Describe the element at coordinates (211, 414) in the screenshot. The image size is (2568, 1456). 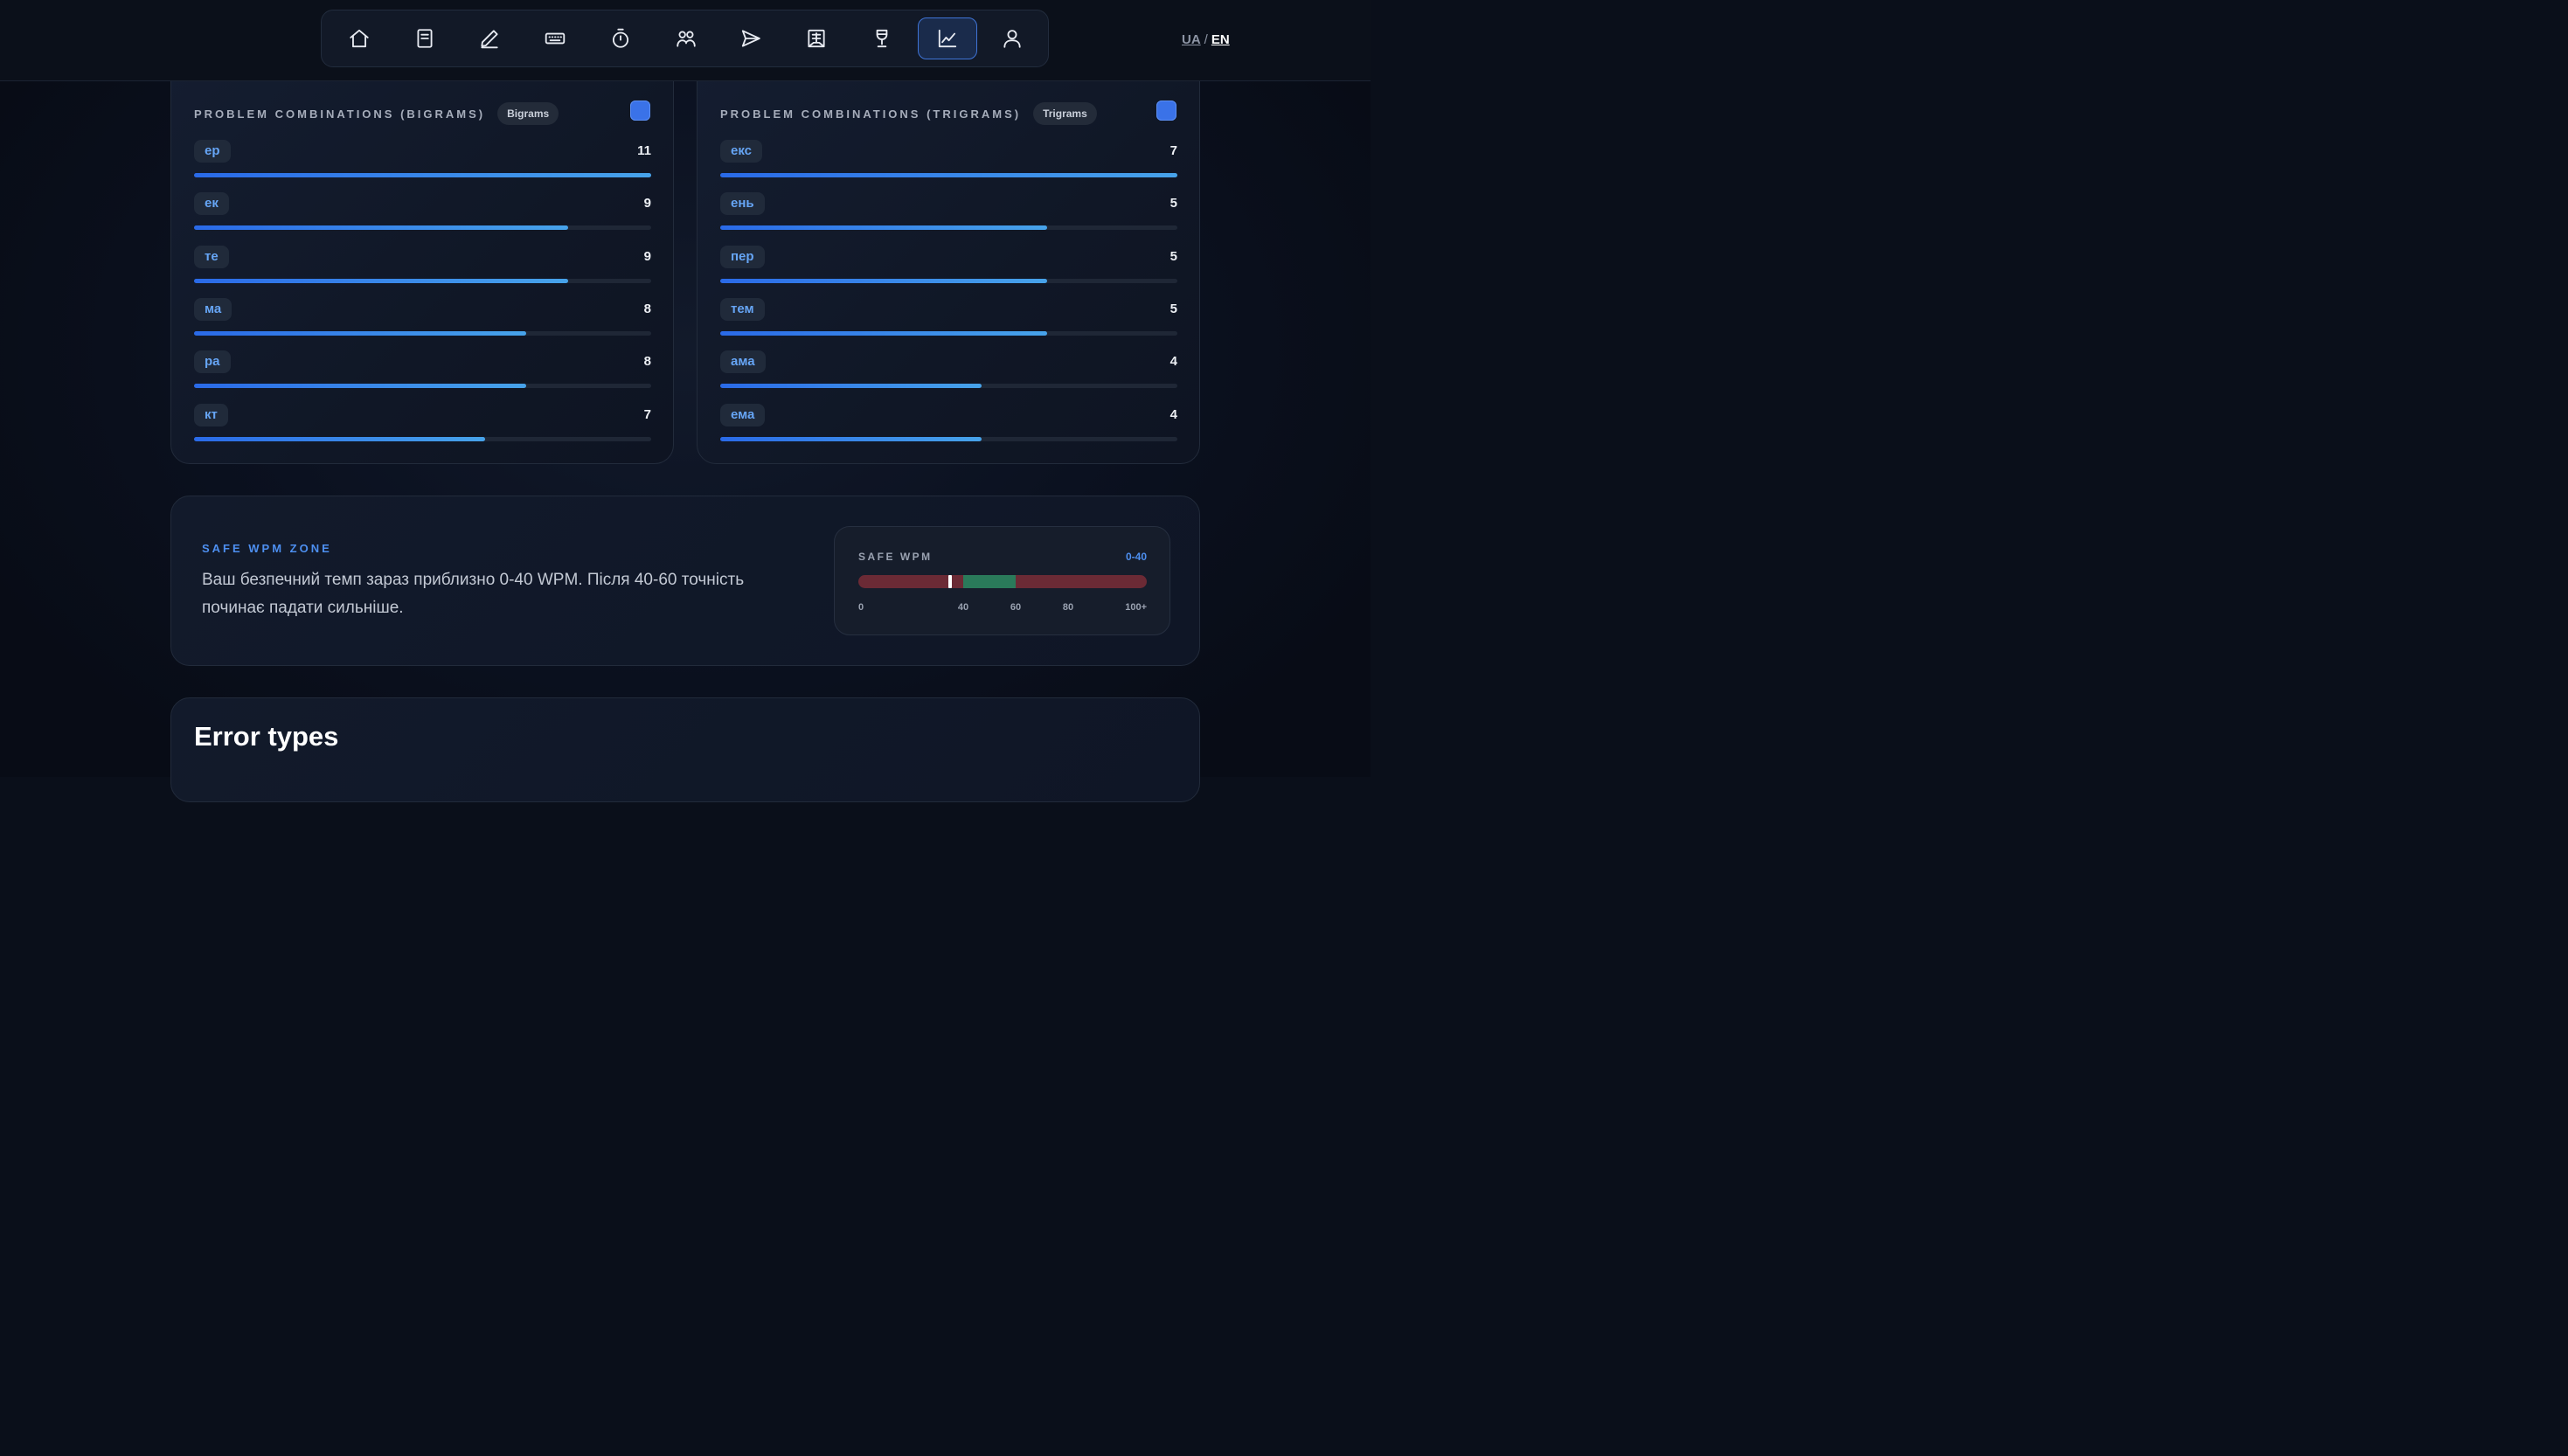
I see `combo-tag: кт` at that location.